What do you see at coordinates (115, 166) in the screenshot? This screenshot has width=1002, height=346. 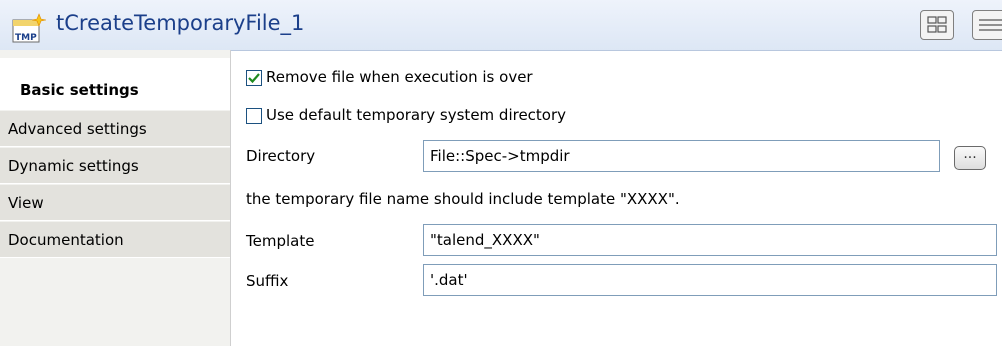 I see `tab-dynamic-settings: Dynamic settings` at bounding box center [115, 166].